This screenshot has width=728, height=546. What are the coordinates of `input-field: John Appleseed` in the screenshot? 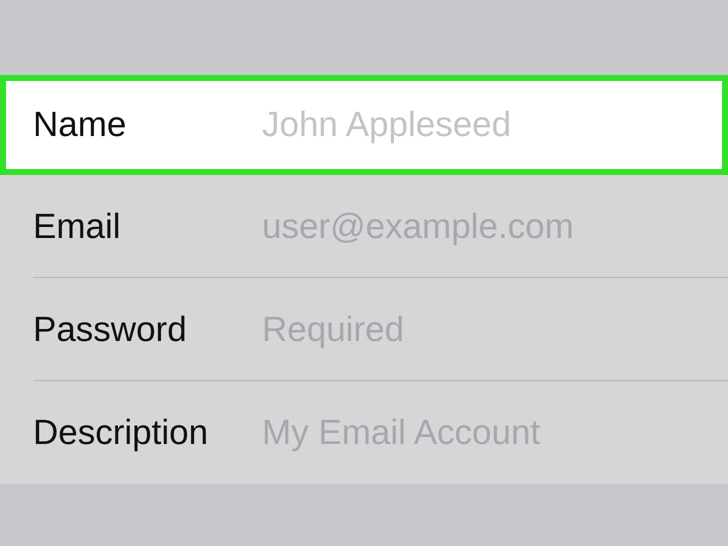 It's located at (487, 125).